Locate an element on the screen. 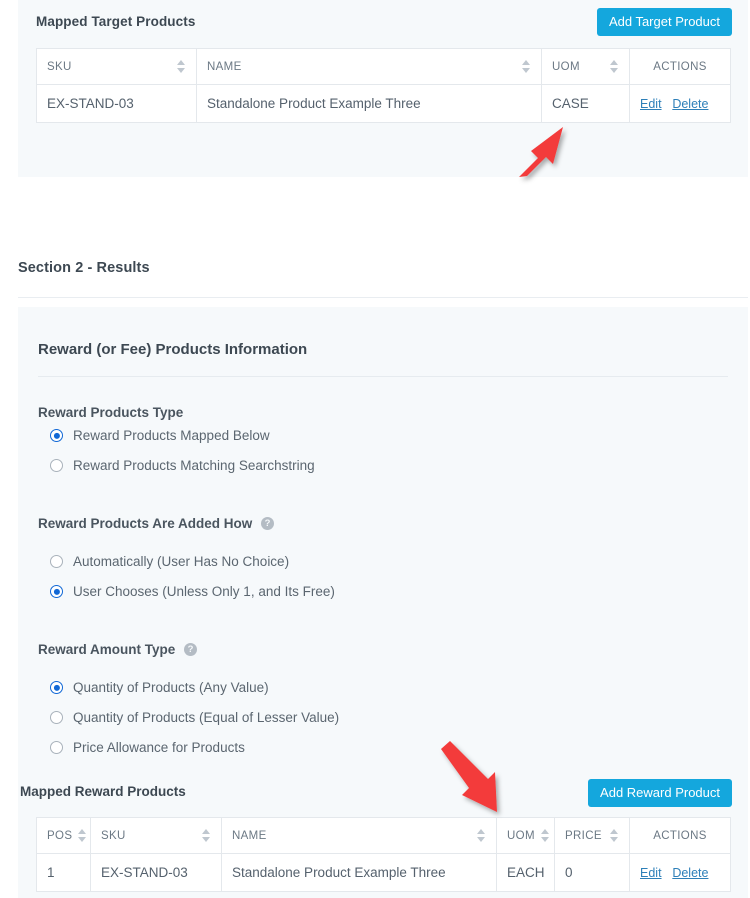 The width and height of the screenshot is (750, 898). reward-col-pos: POS is located at coordinates (63, 835).